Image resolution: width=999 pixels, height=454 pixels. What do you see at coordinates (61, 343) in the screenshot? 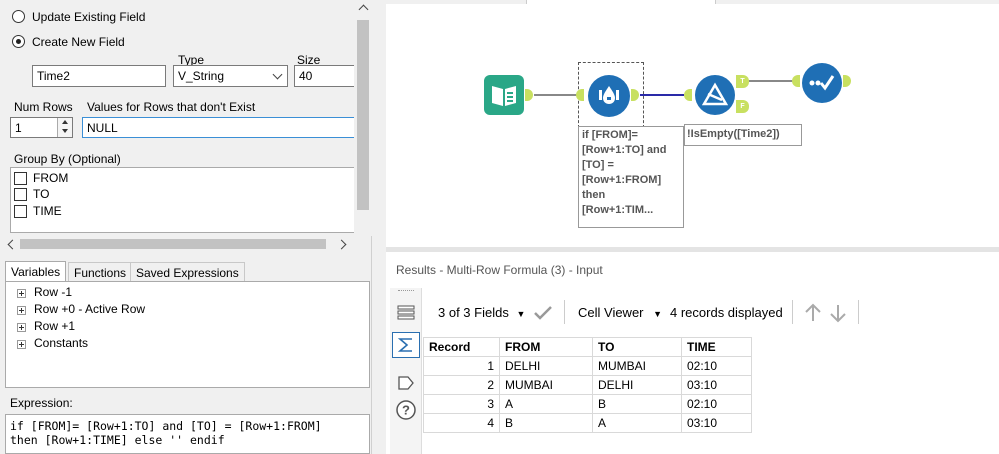
I see `tree-item-constants: Constants` at bounding box center [61, 343].